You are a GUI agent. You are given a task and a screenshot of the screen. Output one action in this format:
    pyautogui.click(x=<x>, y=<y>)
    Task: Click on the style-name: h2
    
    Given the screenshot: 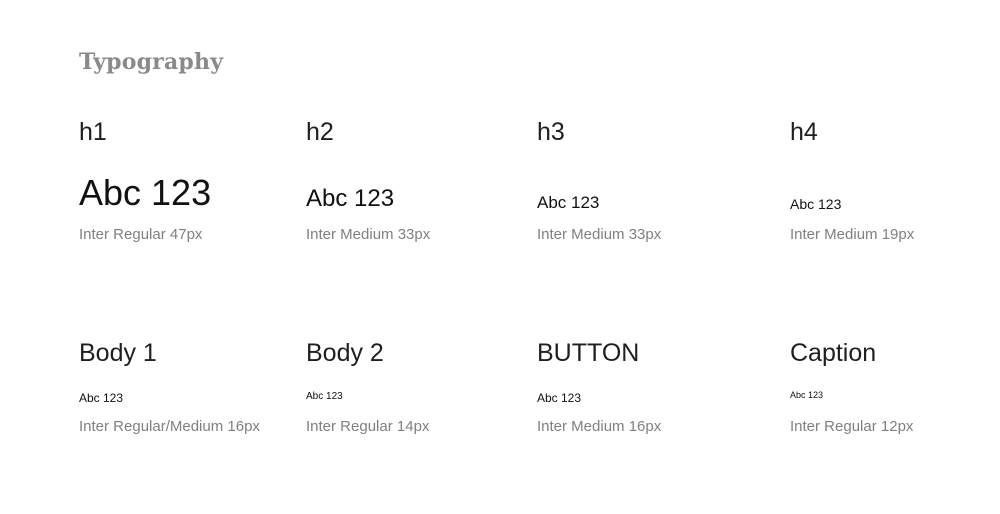 What is the action you would take?
    pyautogui.click(x=320, y=132)
    